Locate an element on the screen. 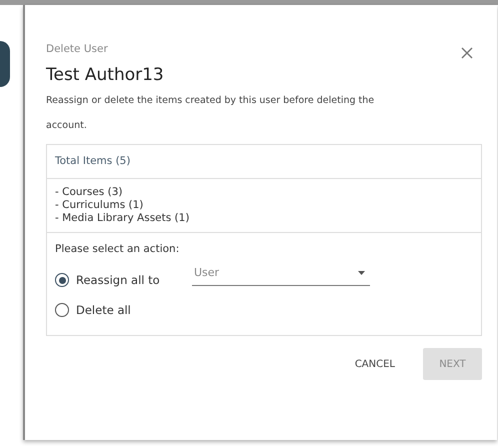  caret-icon is located at coordinates (361, 272).